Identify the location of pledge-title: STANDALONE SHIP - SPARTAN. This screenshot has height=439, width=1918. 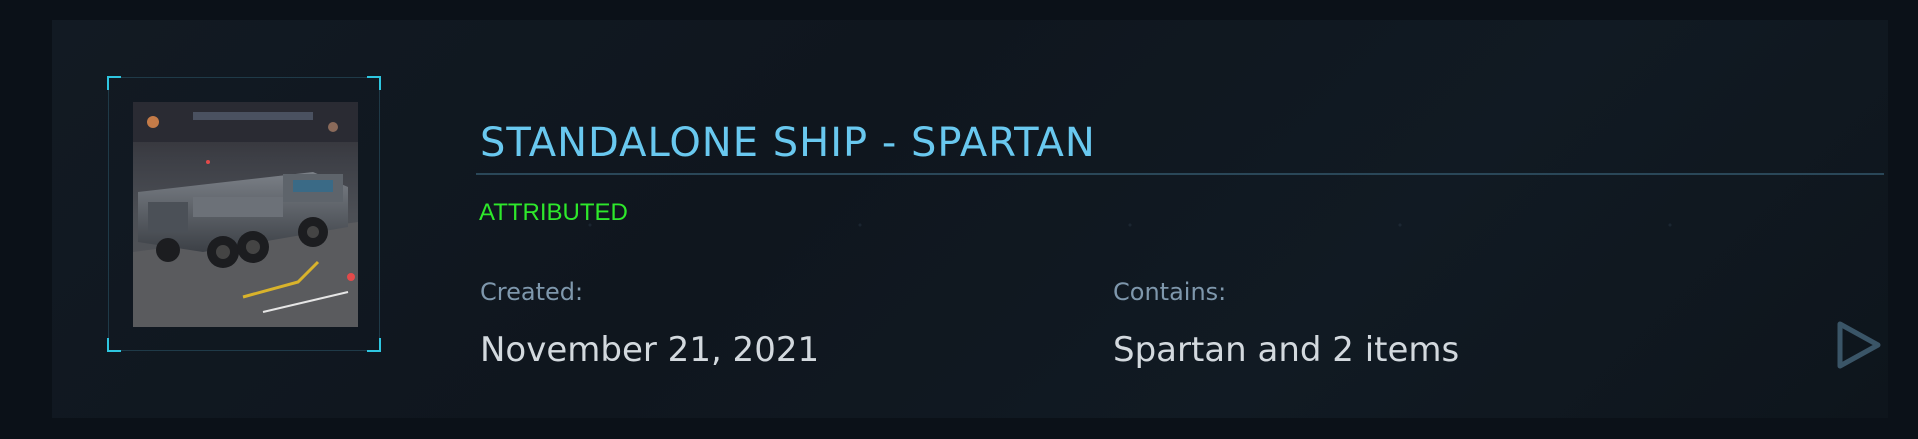
(788, 143).